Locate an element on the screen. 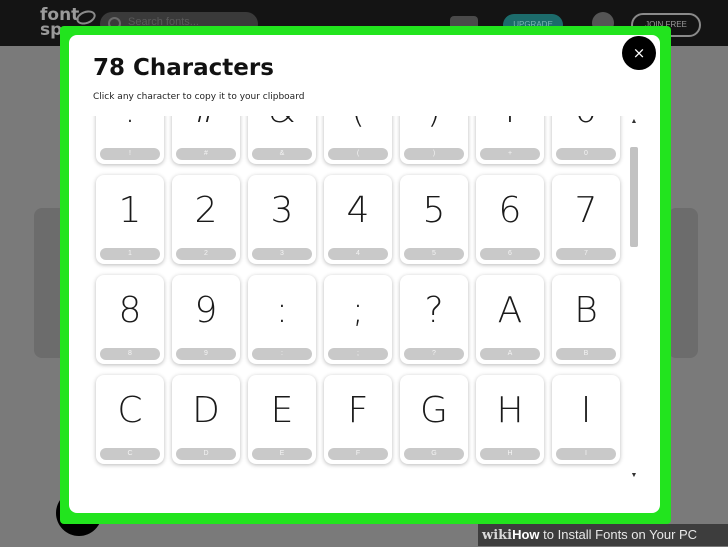  character-label: ; is located at coordinates (358, 354).